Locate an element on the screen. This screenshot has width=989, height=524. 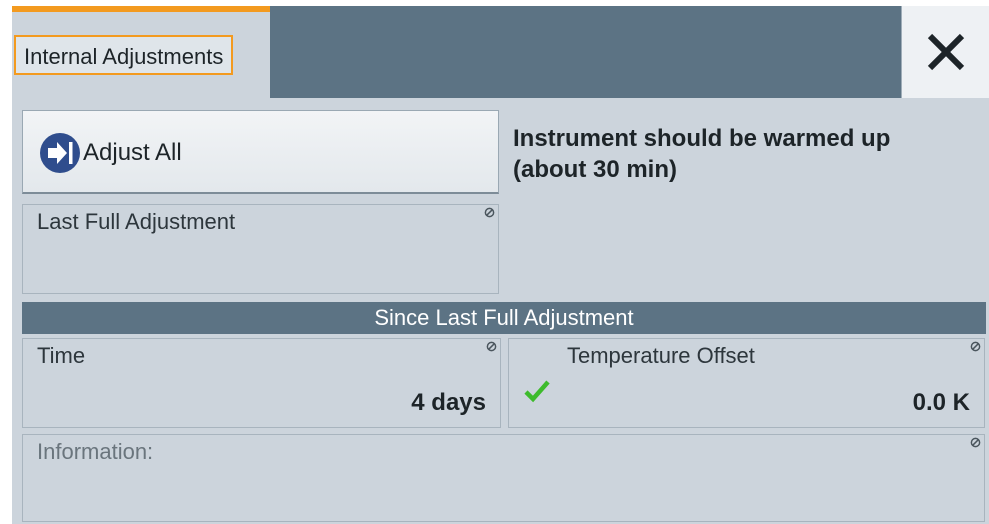
close-x-icon is located at coordinates (946, 52).